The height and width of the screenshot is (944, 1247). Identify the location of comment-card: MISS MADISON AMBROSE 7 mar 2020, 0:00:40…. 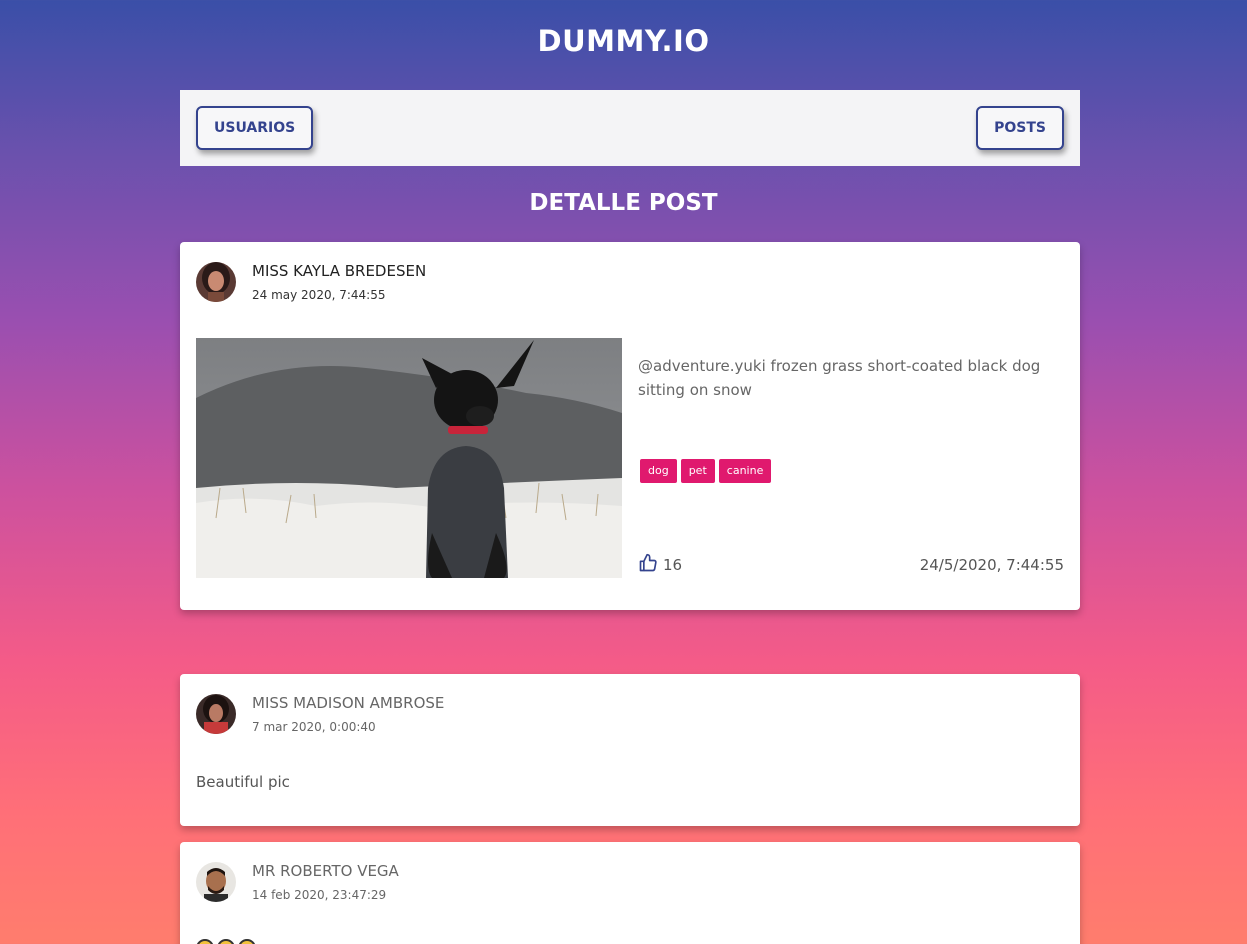
(630, 750).